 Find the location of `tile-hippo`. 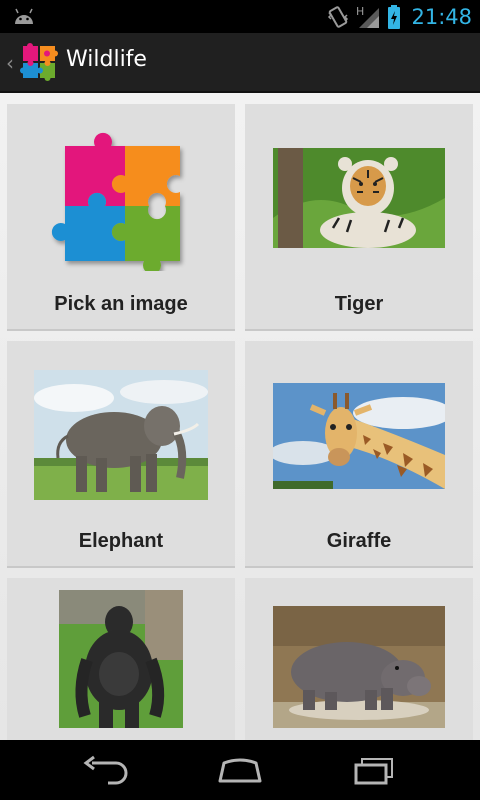

tile-hippo is located at coordinates (359, 659).